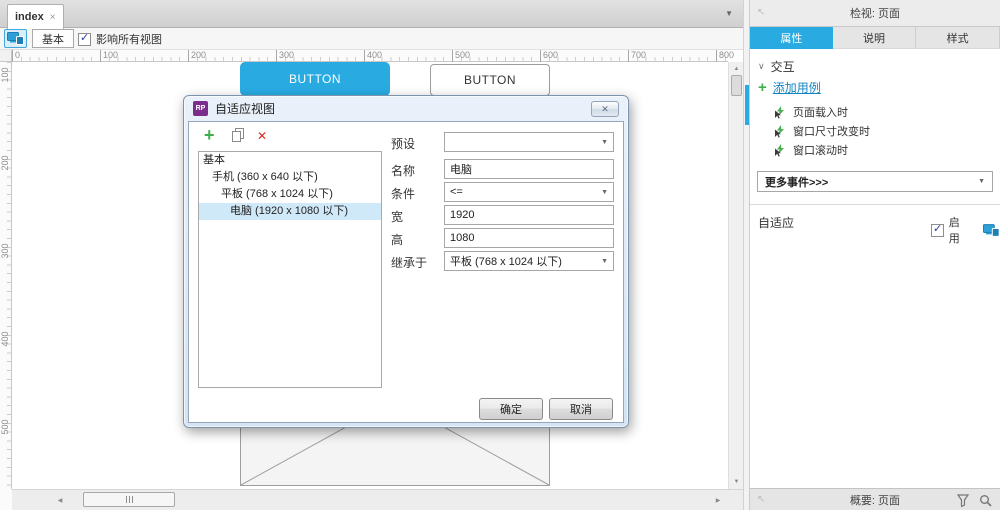 This screenshot has height=510, width=1000. Describe the element at coordinates (958, 38) in the screenshot. I see `tab-style: 样式` at that location.